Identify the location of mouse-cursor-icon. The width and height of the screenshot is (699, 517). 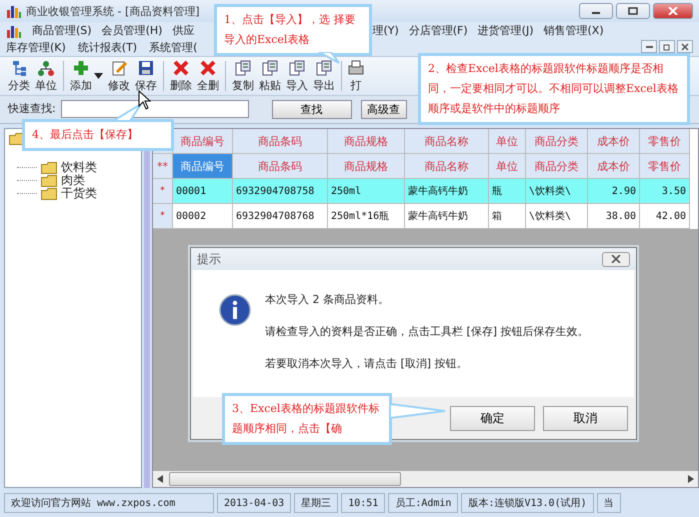
(145, 100).